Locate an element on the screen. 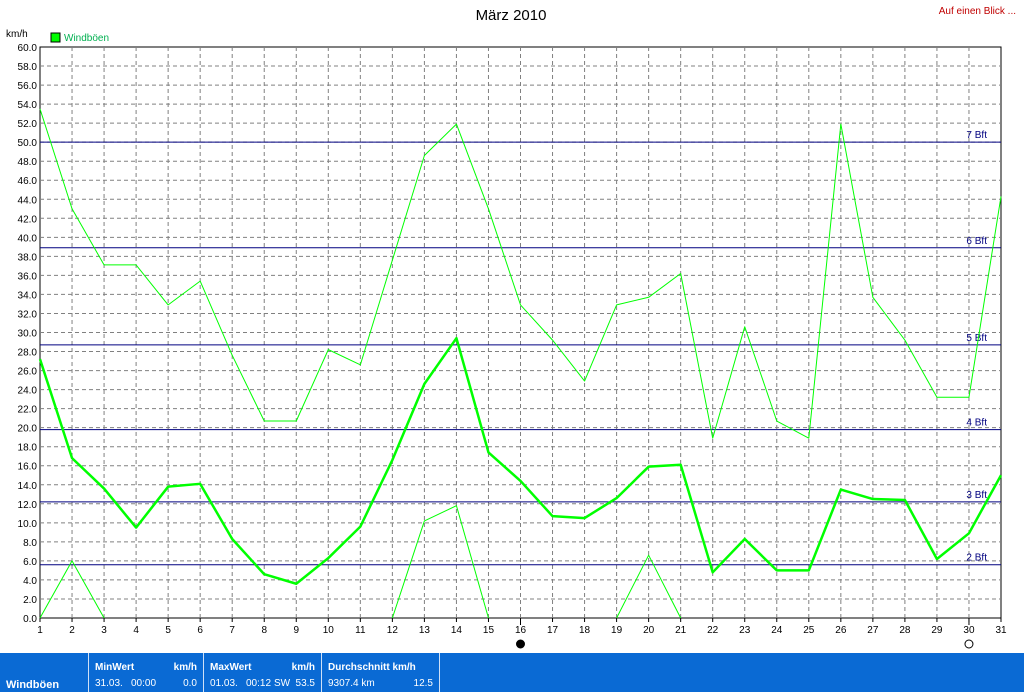 Image resolution: width=1024 pixels, height=692 pixels. x-tick-label: 10 is located at coordinates (329, 630).